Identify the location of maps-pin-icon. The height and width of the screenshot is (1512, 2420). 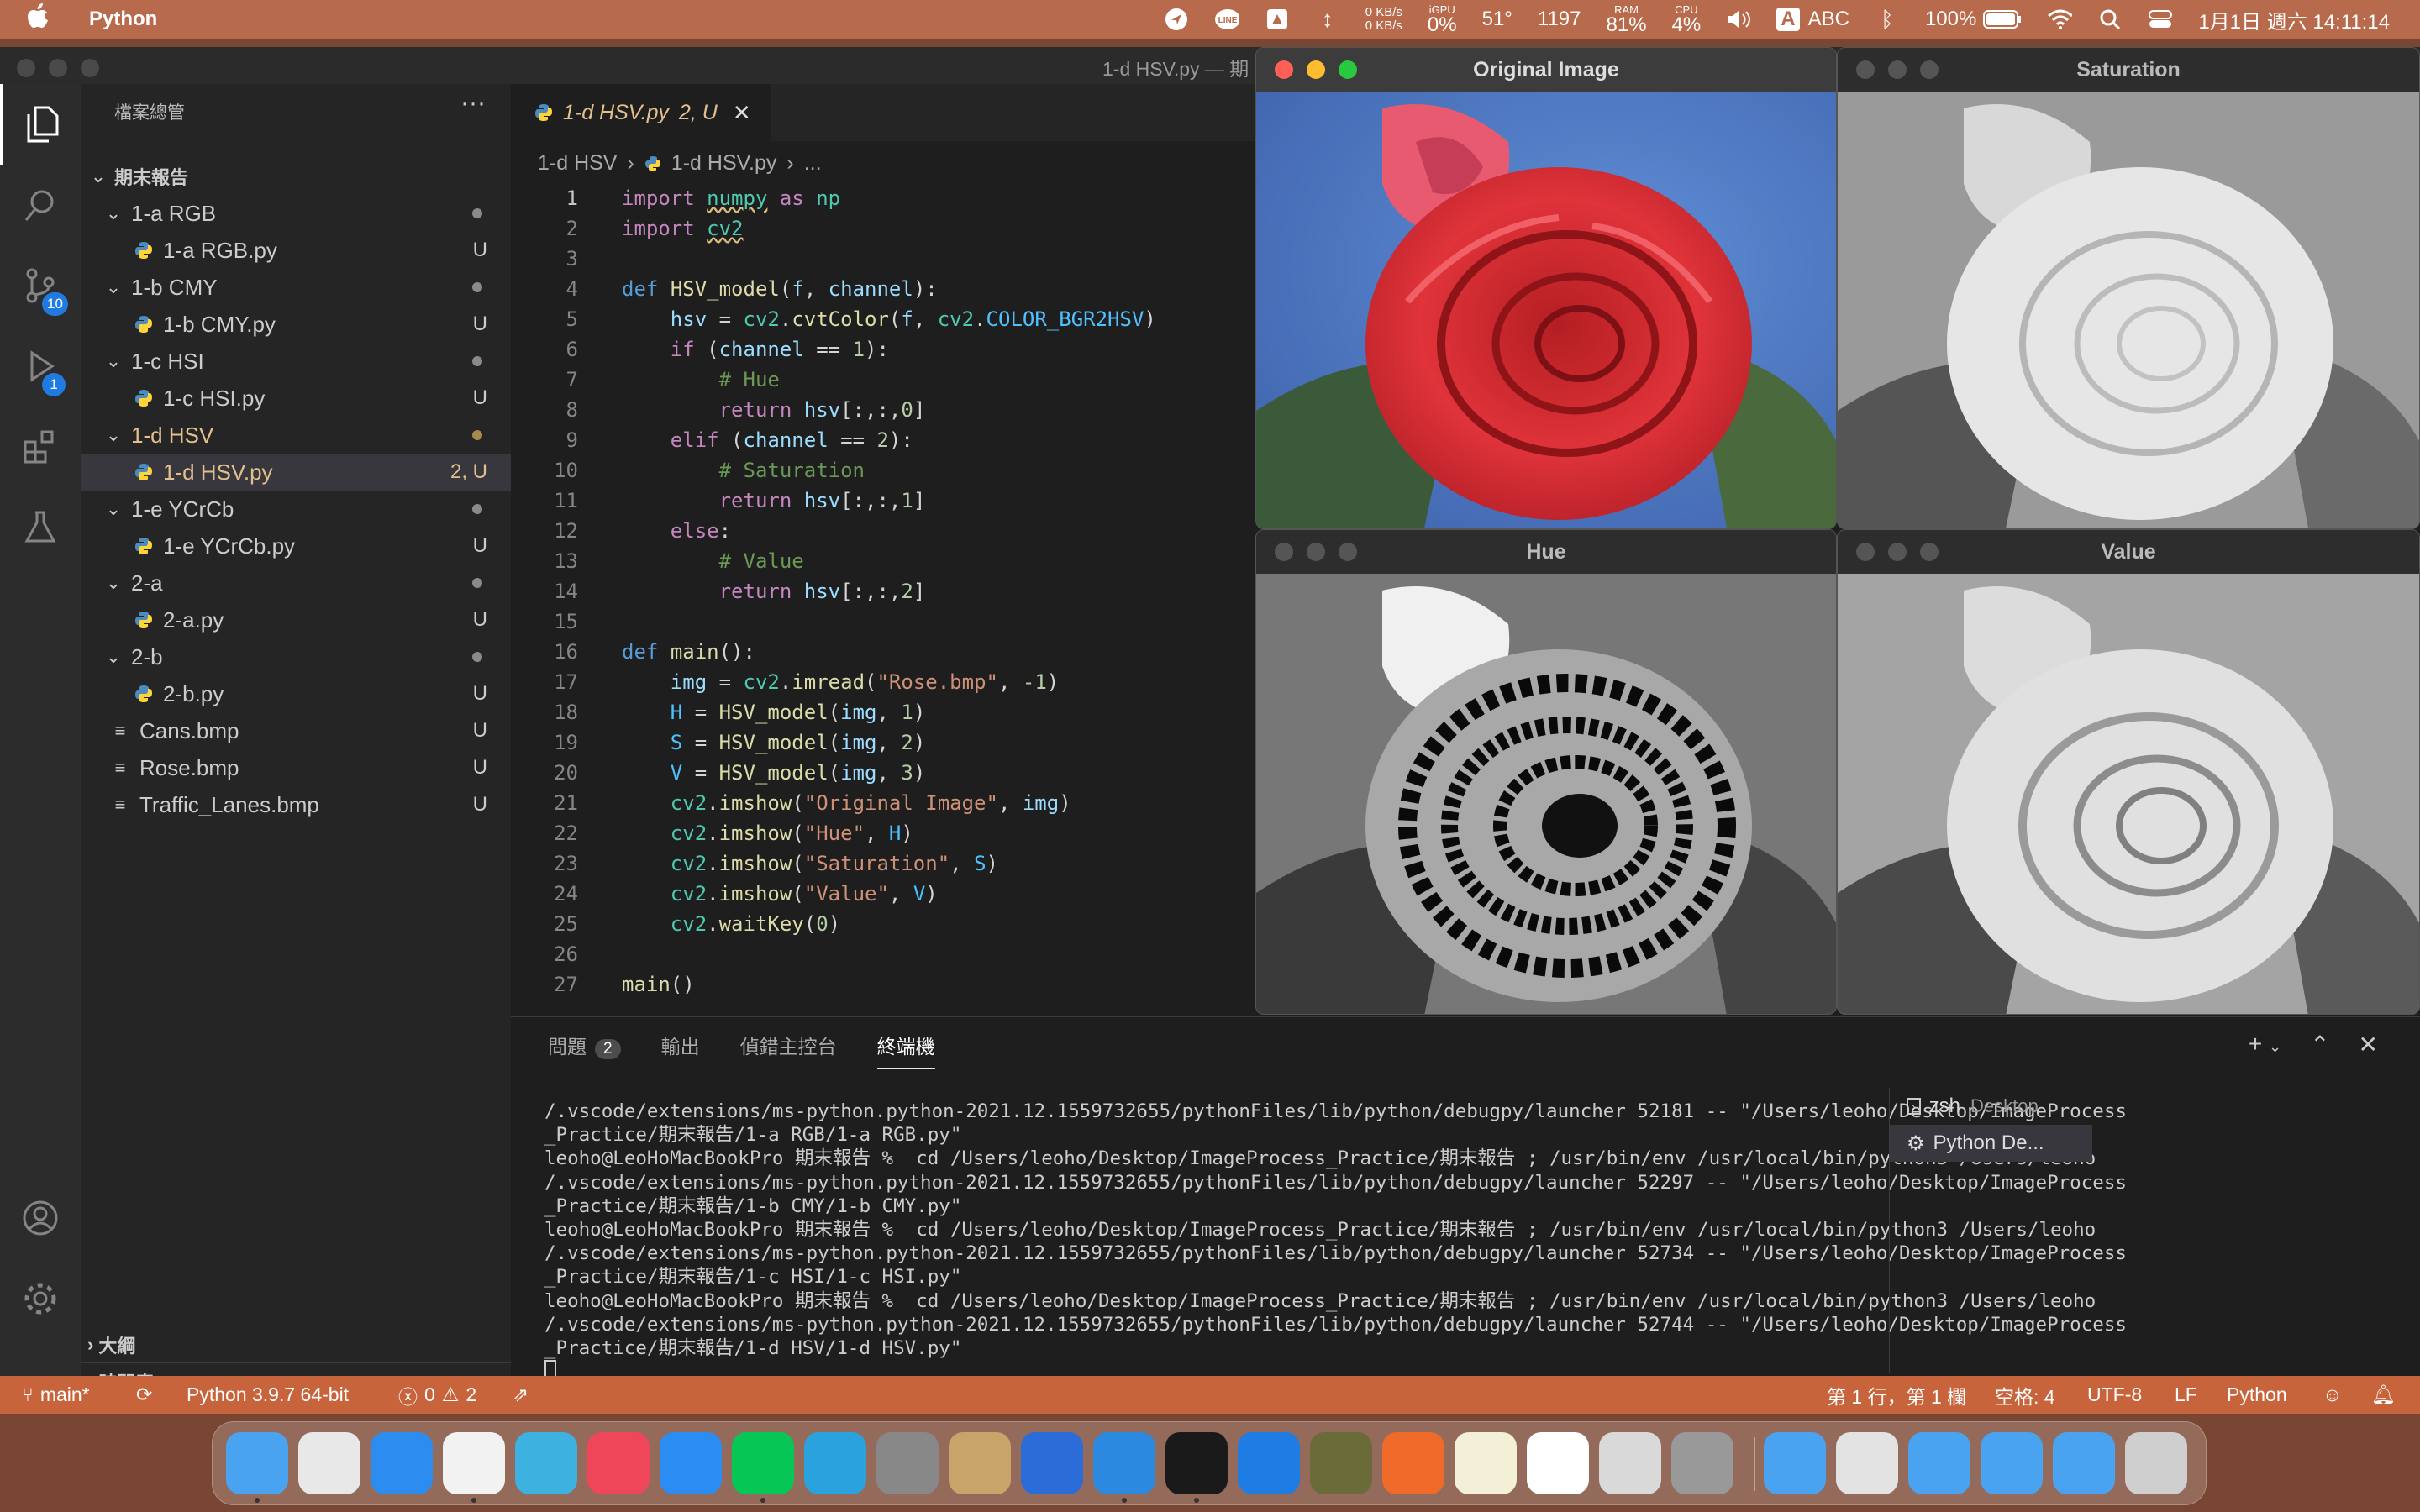
(1269, 1463).